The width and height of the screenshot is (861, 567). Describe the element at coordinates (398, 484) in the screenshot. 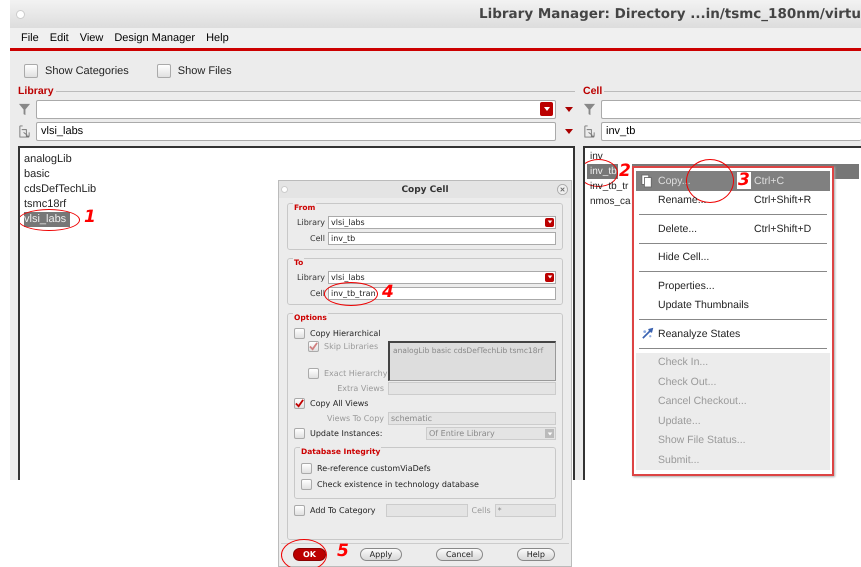

I see `checkbox-label: Check existence in technology database` at that location.